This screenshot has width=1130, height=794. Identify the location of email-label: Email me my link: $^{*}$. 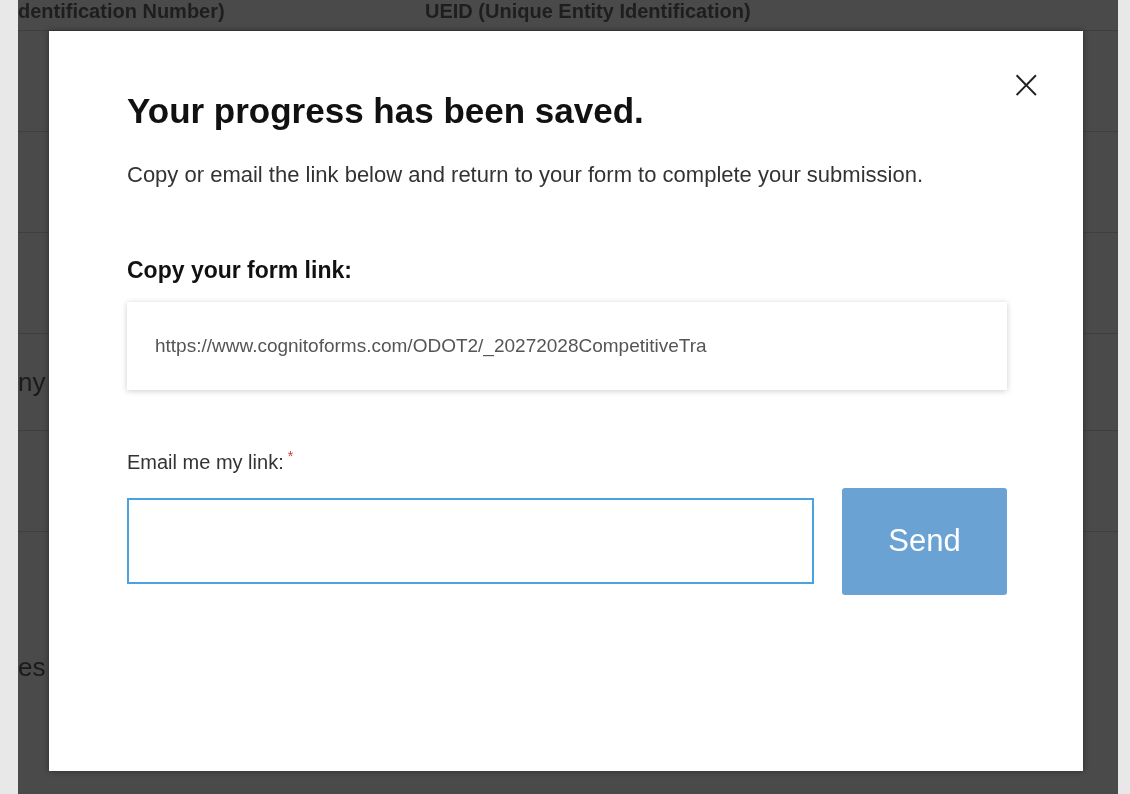
(211, 461).